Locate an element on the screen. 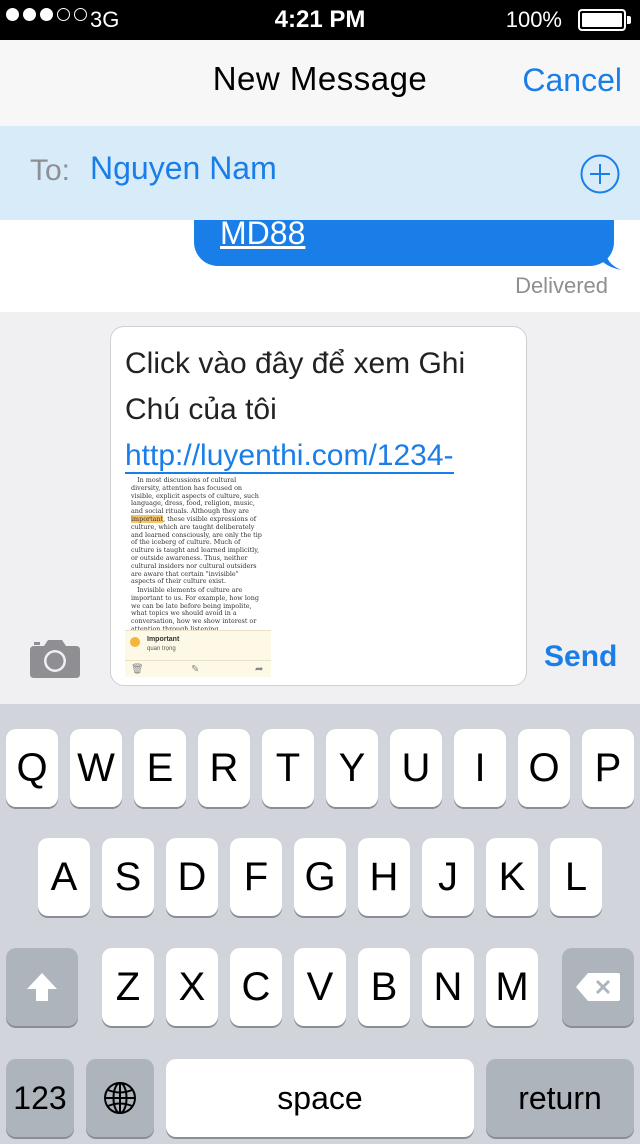  key-r: R is located at coordinates (224, 768).